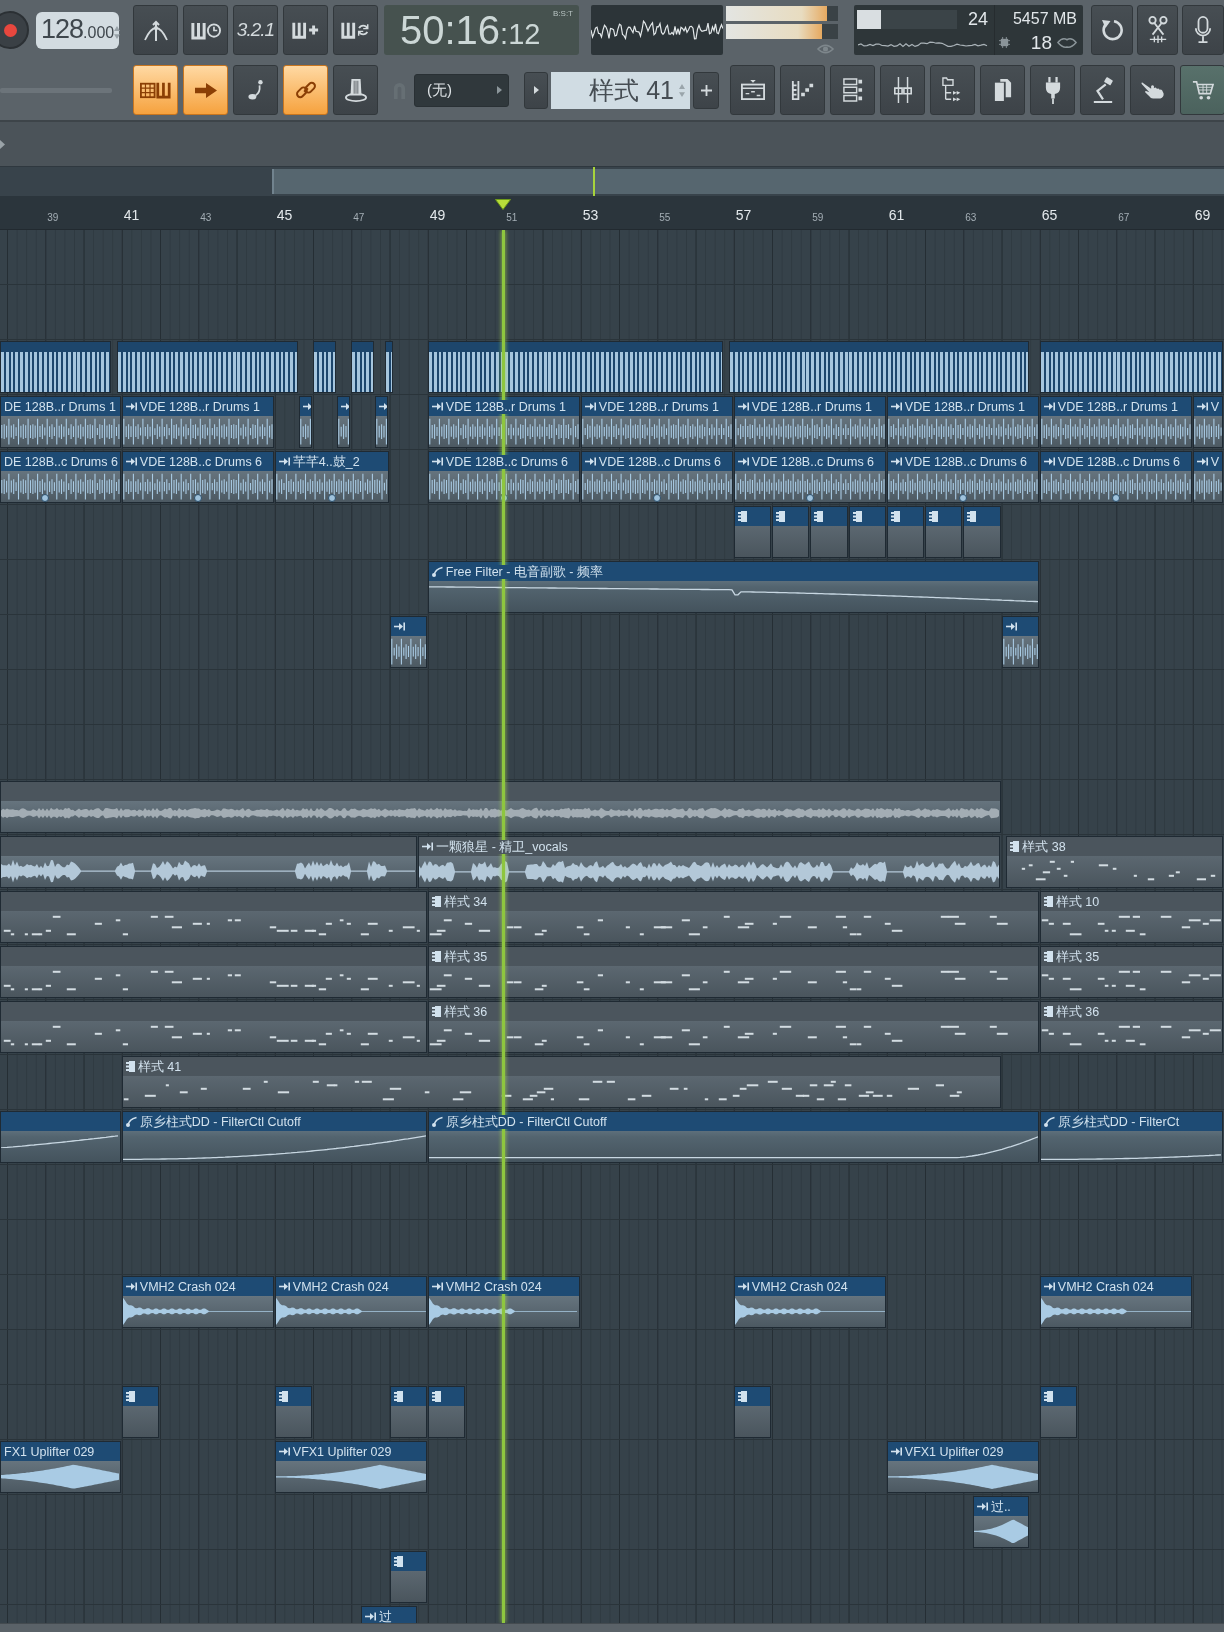 The width and height of the screenshot is (1224, 1632). Describe the element at coordinates (709, 862) in the screenshot. I see `audio-clip: 一颗狼星 - 精卫_vocals` at that location.